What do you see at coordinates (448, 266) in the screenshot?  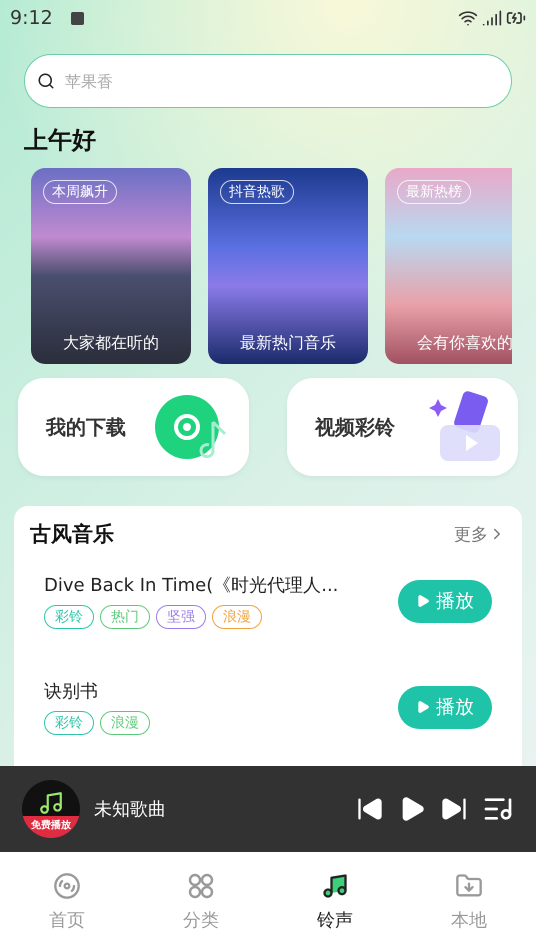 I see `playlist-card: 最新热榜 会有你喜欢的` at bounding box center [448, 266].